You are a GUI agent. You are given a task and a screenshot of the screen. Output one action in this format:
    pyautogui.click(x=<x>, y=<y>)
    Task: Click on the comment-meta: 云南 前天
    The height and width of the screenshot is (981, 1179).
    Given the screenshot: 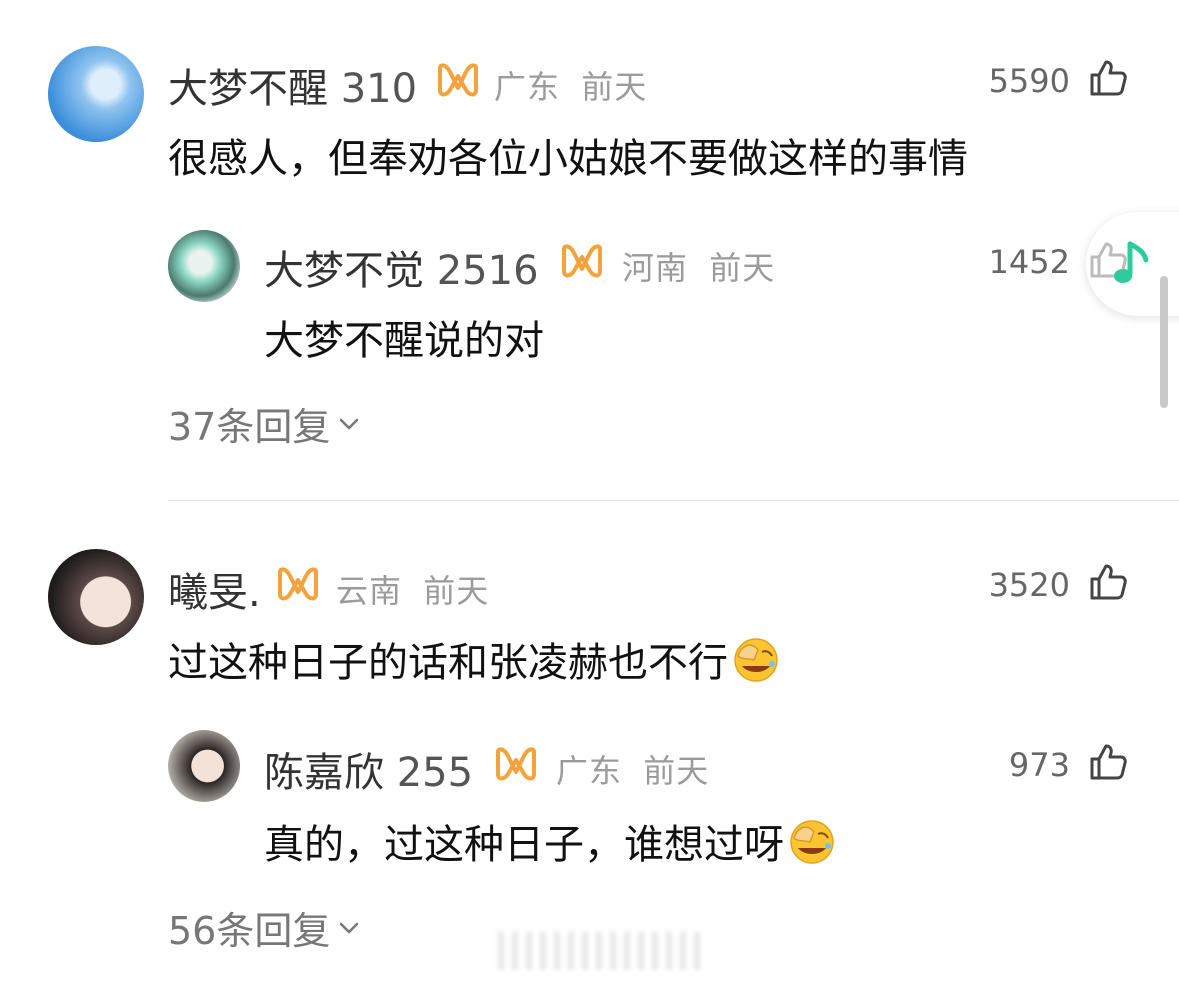 What is the action you would take?
    pyautogui.click(x=412, y=589)
    